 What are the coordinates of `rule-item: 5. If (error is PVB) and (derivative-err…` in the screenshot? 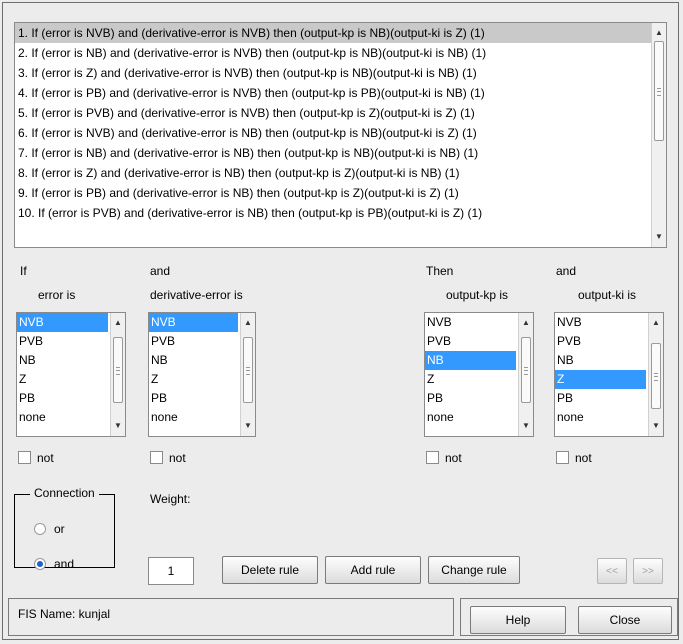 It's located at (340, 113).